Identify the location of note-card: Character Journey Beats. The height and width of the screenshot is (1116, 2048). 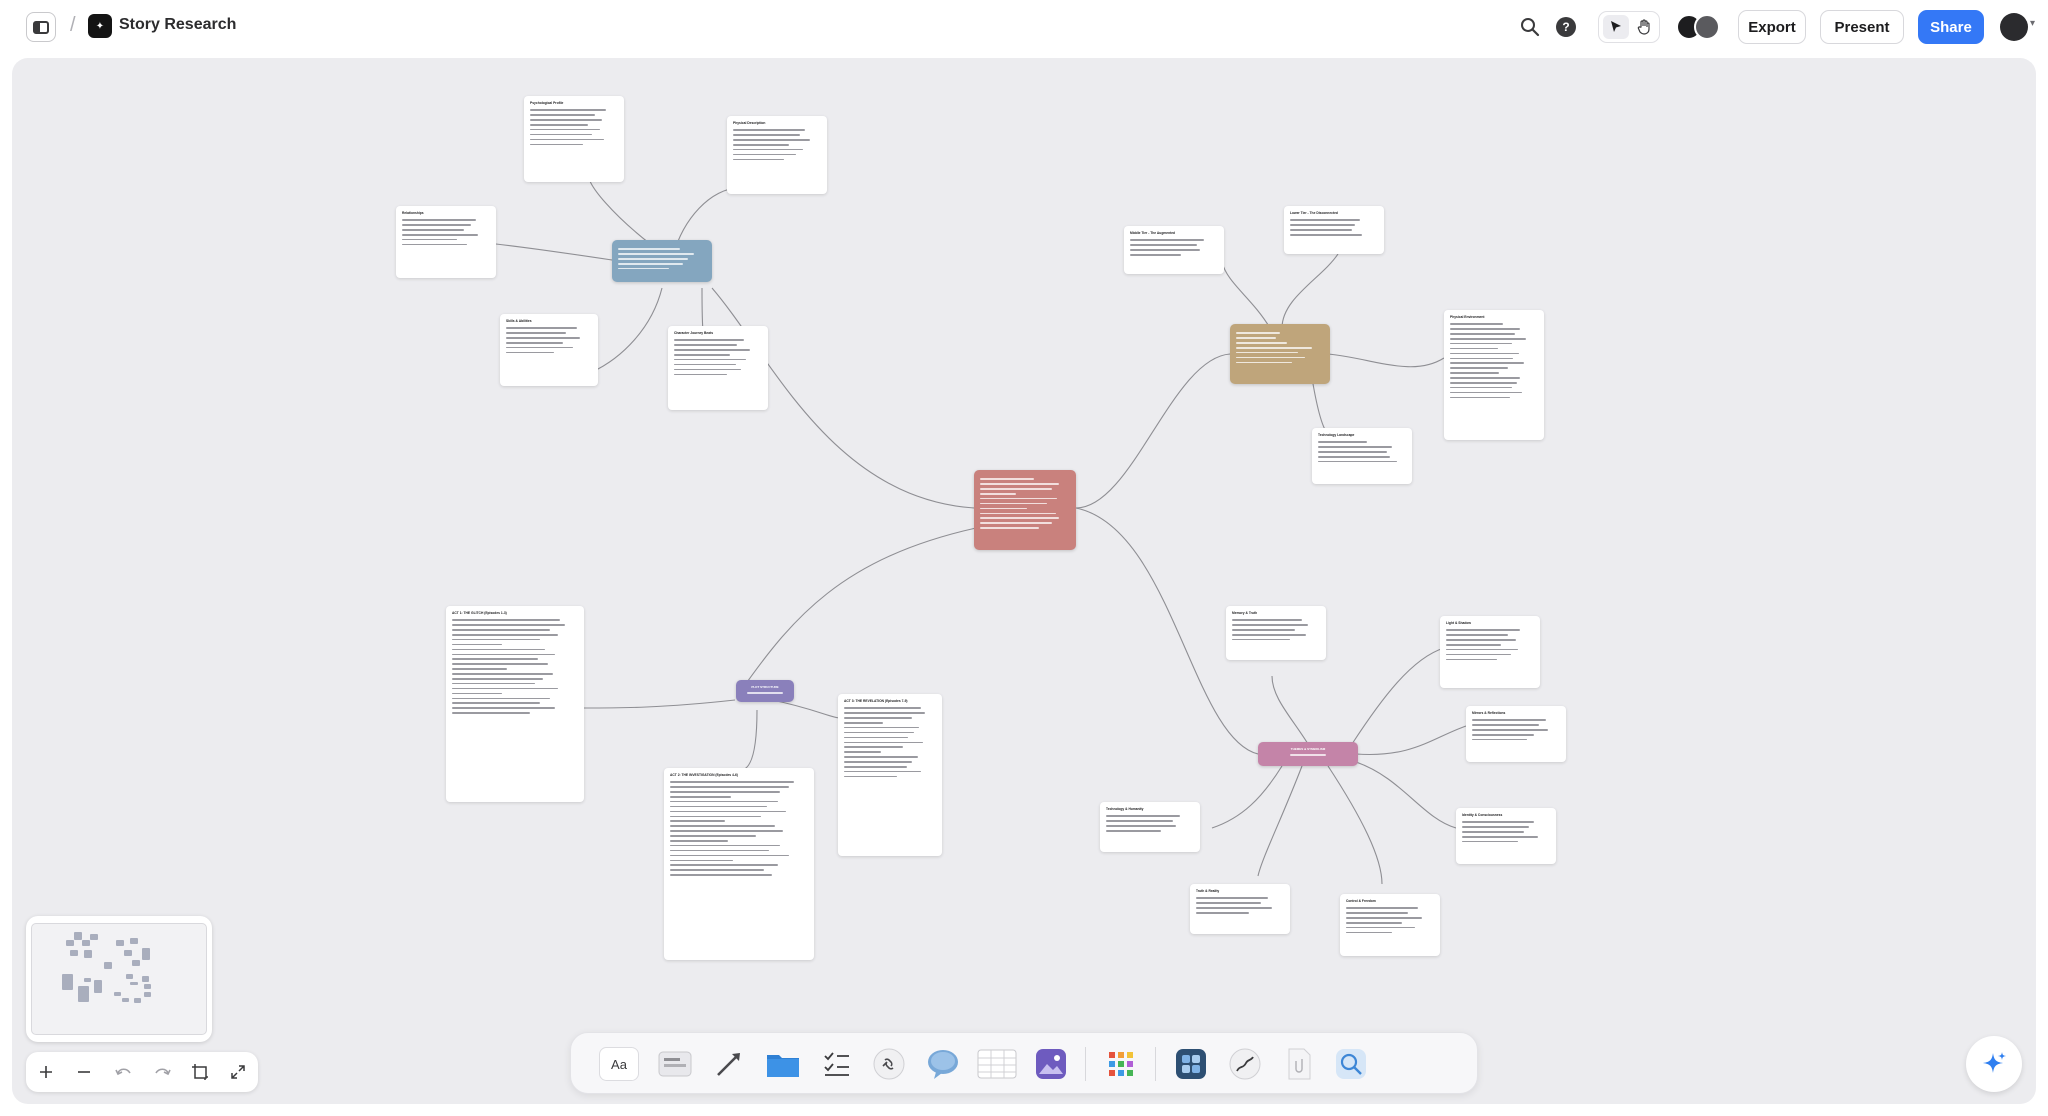
(718, 368).